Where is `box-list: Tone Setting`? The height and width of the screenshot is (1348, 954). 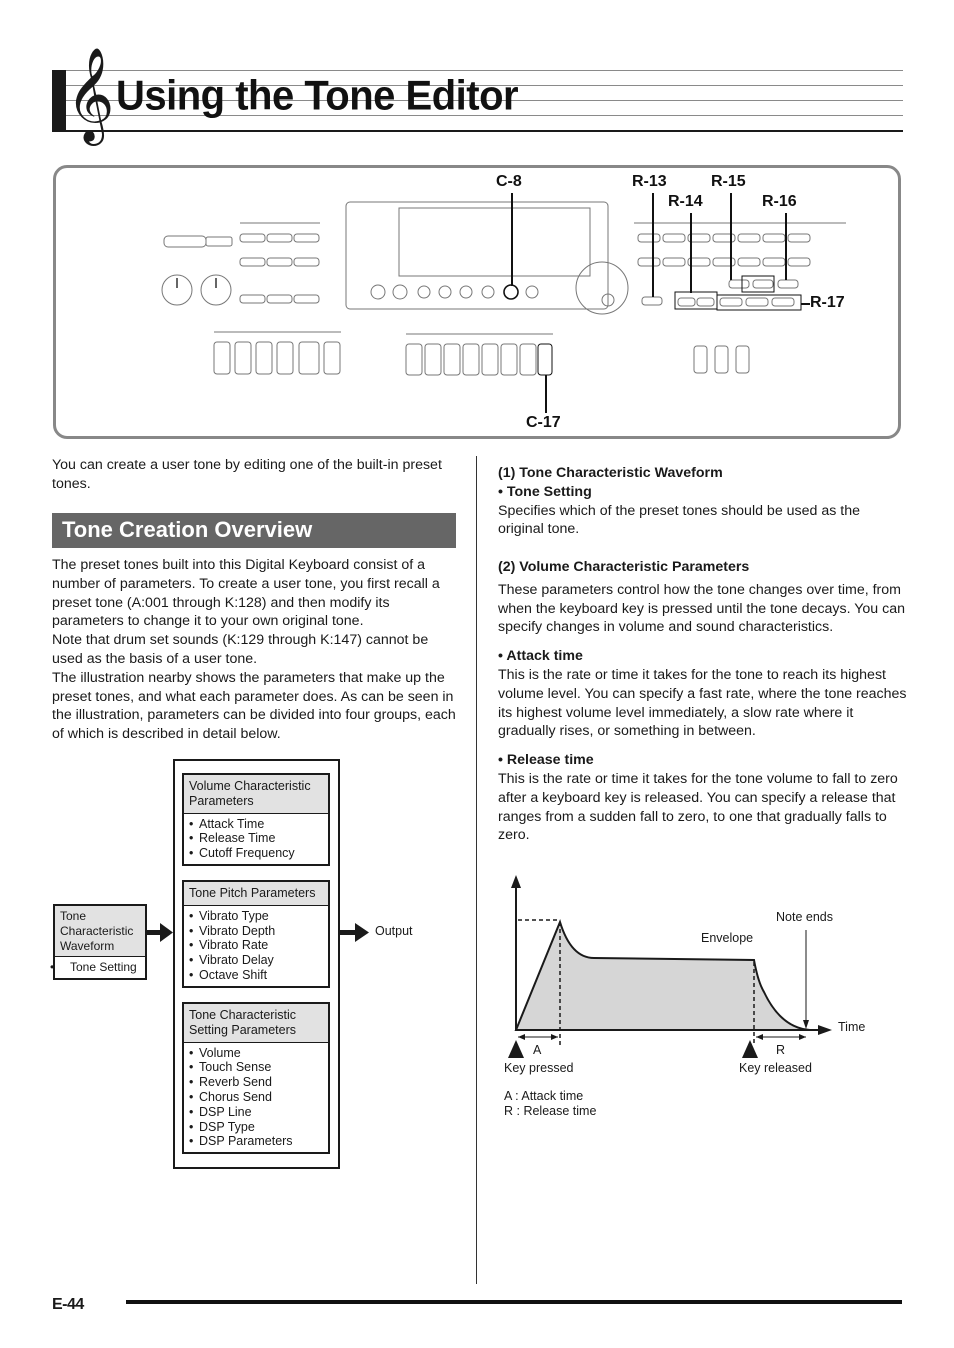
box-list: Tone Setting is located at coordinates (100, 967).